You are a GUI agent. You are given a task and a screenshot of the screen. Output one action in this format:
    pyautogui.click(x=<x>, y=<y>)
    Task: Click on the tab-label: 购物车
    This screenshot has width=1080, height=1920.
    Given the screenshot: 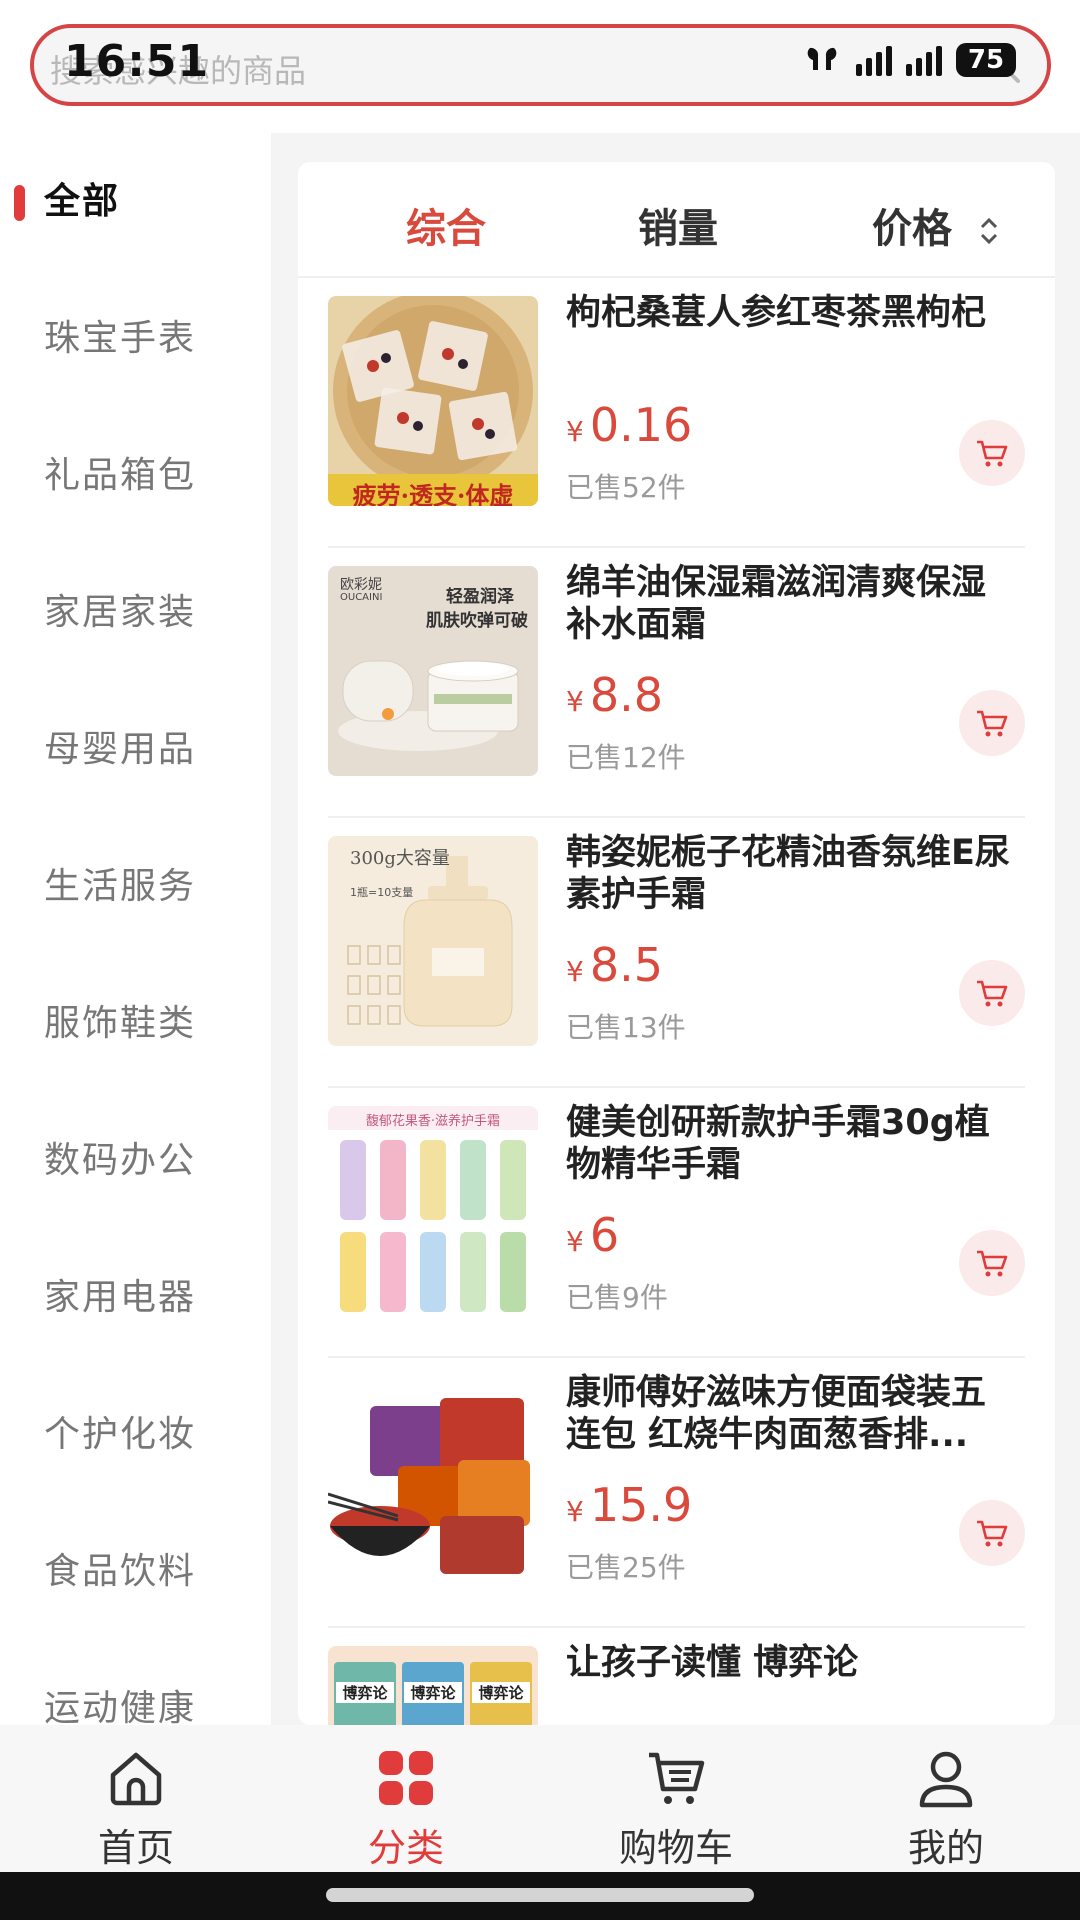 What is the action you would take?
    pyautogui.click(x=675, y=1848)
    